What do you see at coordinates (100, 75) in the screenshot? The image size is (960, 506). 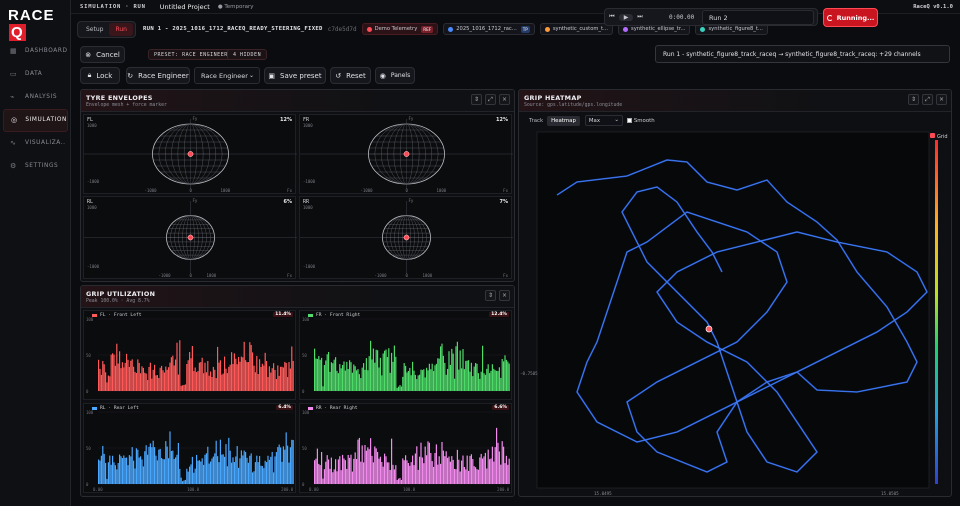 I see `lock-button: 🔒︎ Lock` at bounding box center [100, 75].